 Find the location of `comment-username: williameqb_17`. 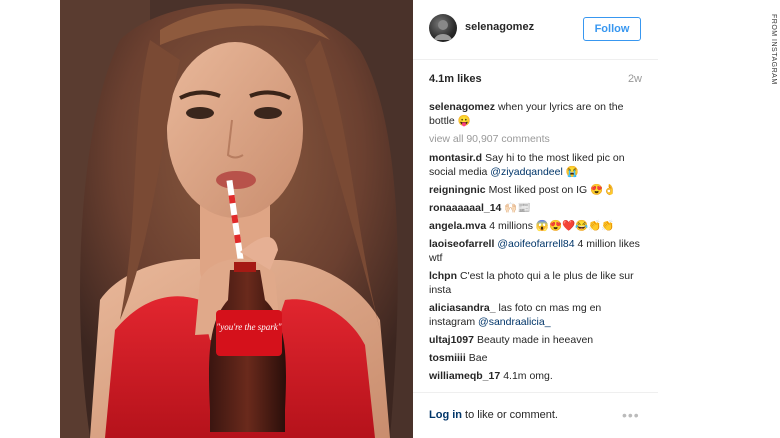

comment-username: williameqb_17 is located at coordinates (464, 376).